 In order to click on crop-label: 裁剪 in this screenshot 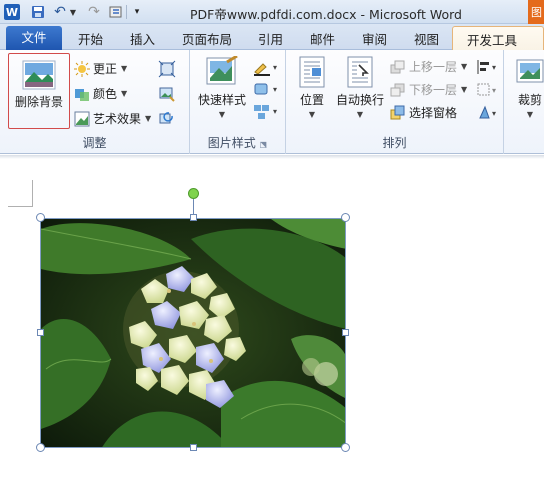, I will do `click(529, 100)`.